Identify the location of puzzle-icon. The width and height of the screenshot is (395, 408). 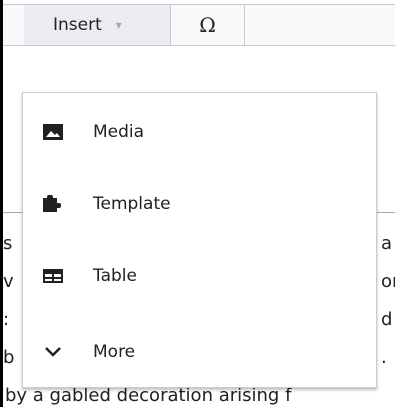
(53, 204).